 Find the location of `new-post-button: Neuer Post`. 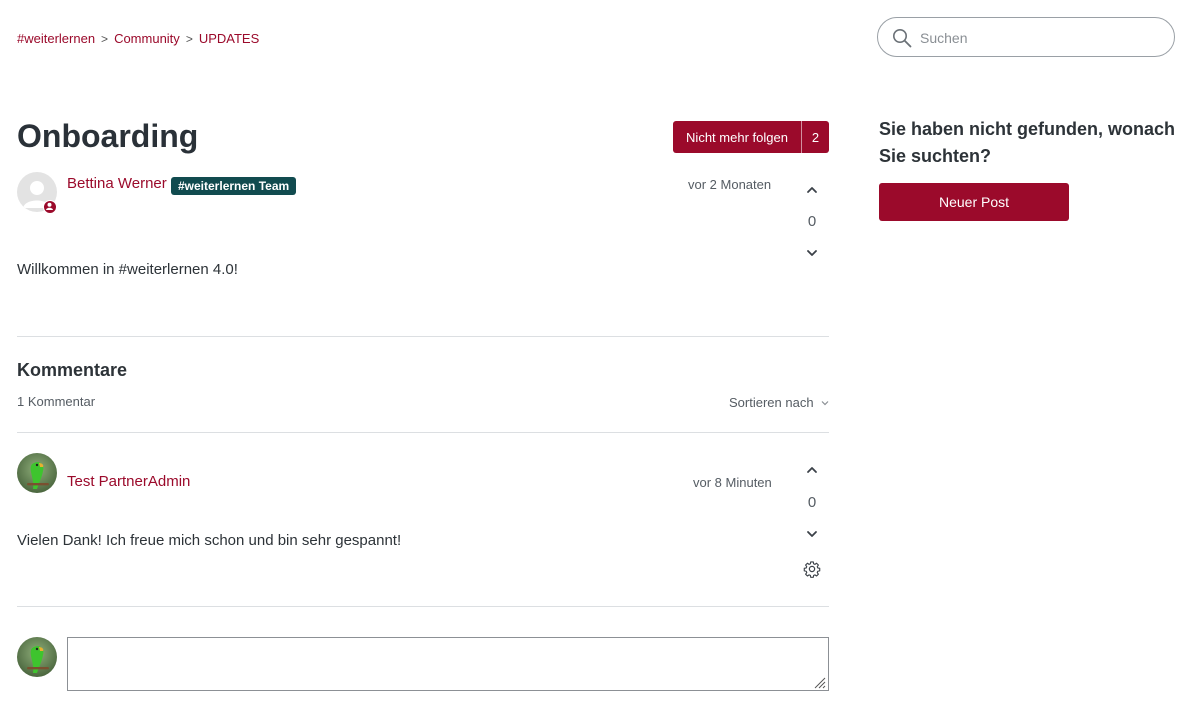

new-post-button: Neuer Post is located at coordinates (974, 202).